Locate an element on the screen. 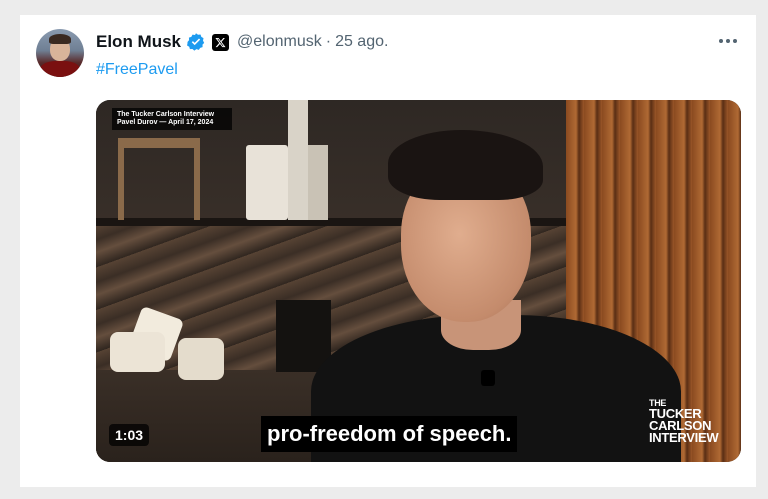 This screenshot has width=768, height=499. more-options-icon is located at coordinates (728, 41).